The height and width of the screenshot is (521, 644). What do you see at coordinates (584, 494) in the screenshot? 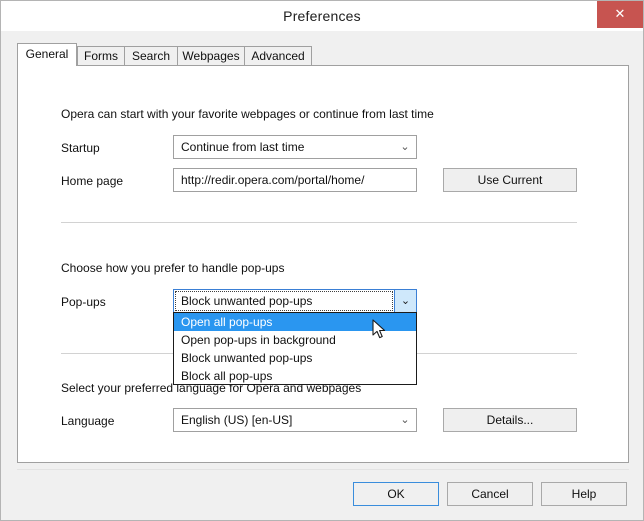
I see `help-button: Help` at bounding box center [584, 494].